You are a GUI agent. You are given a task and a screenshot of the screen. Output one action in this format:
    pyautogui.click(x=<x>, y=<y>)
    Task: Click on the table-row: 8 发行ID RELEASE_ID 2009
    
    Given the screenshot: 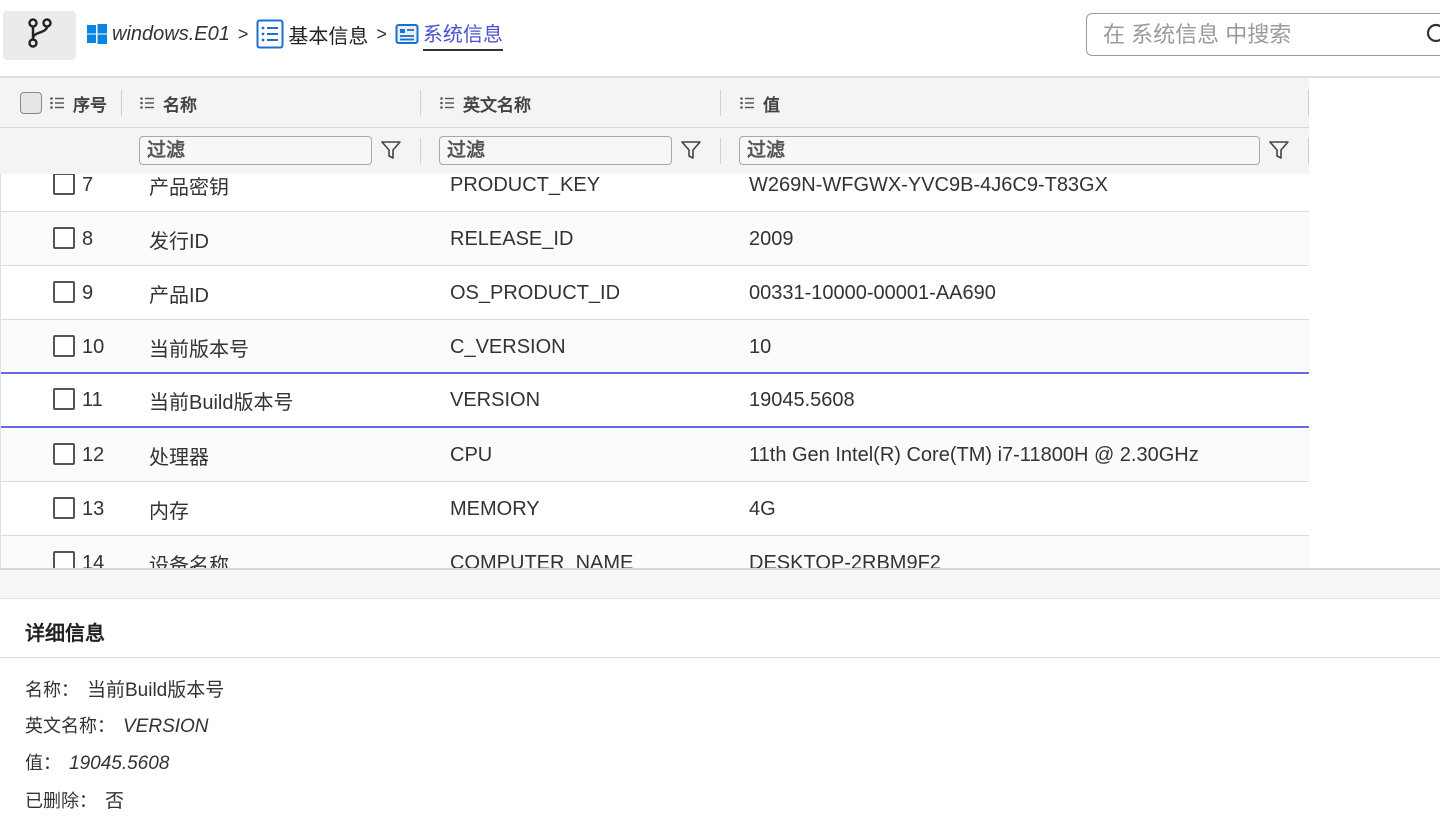 What is the action you would take?
    pyautogui.click(x=655, y=239)
    